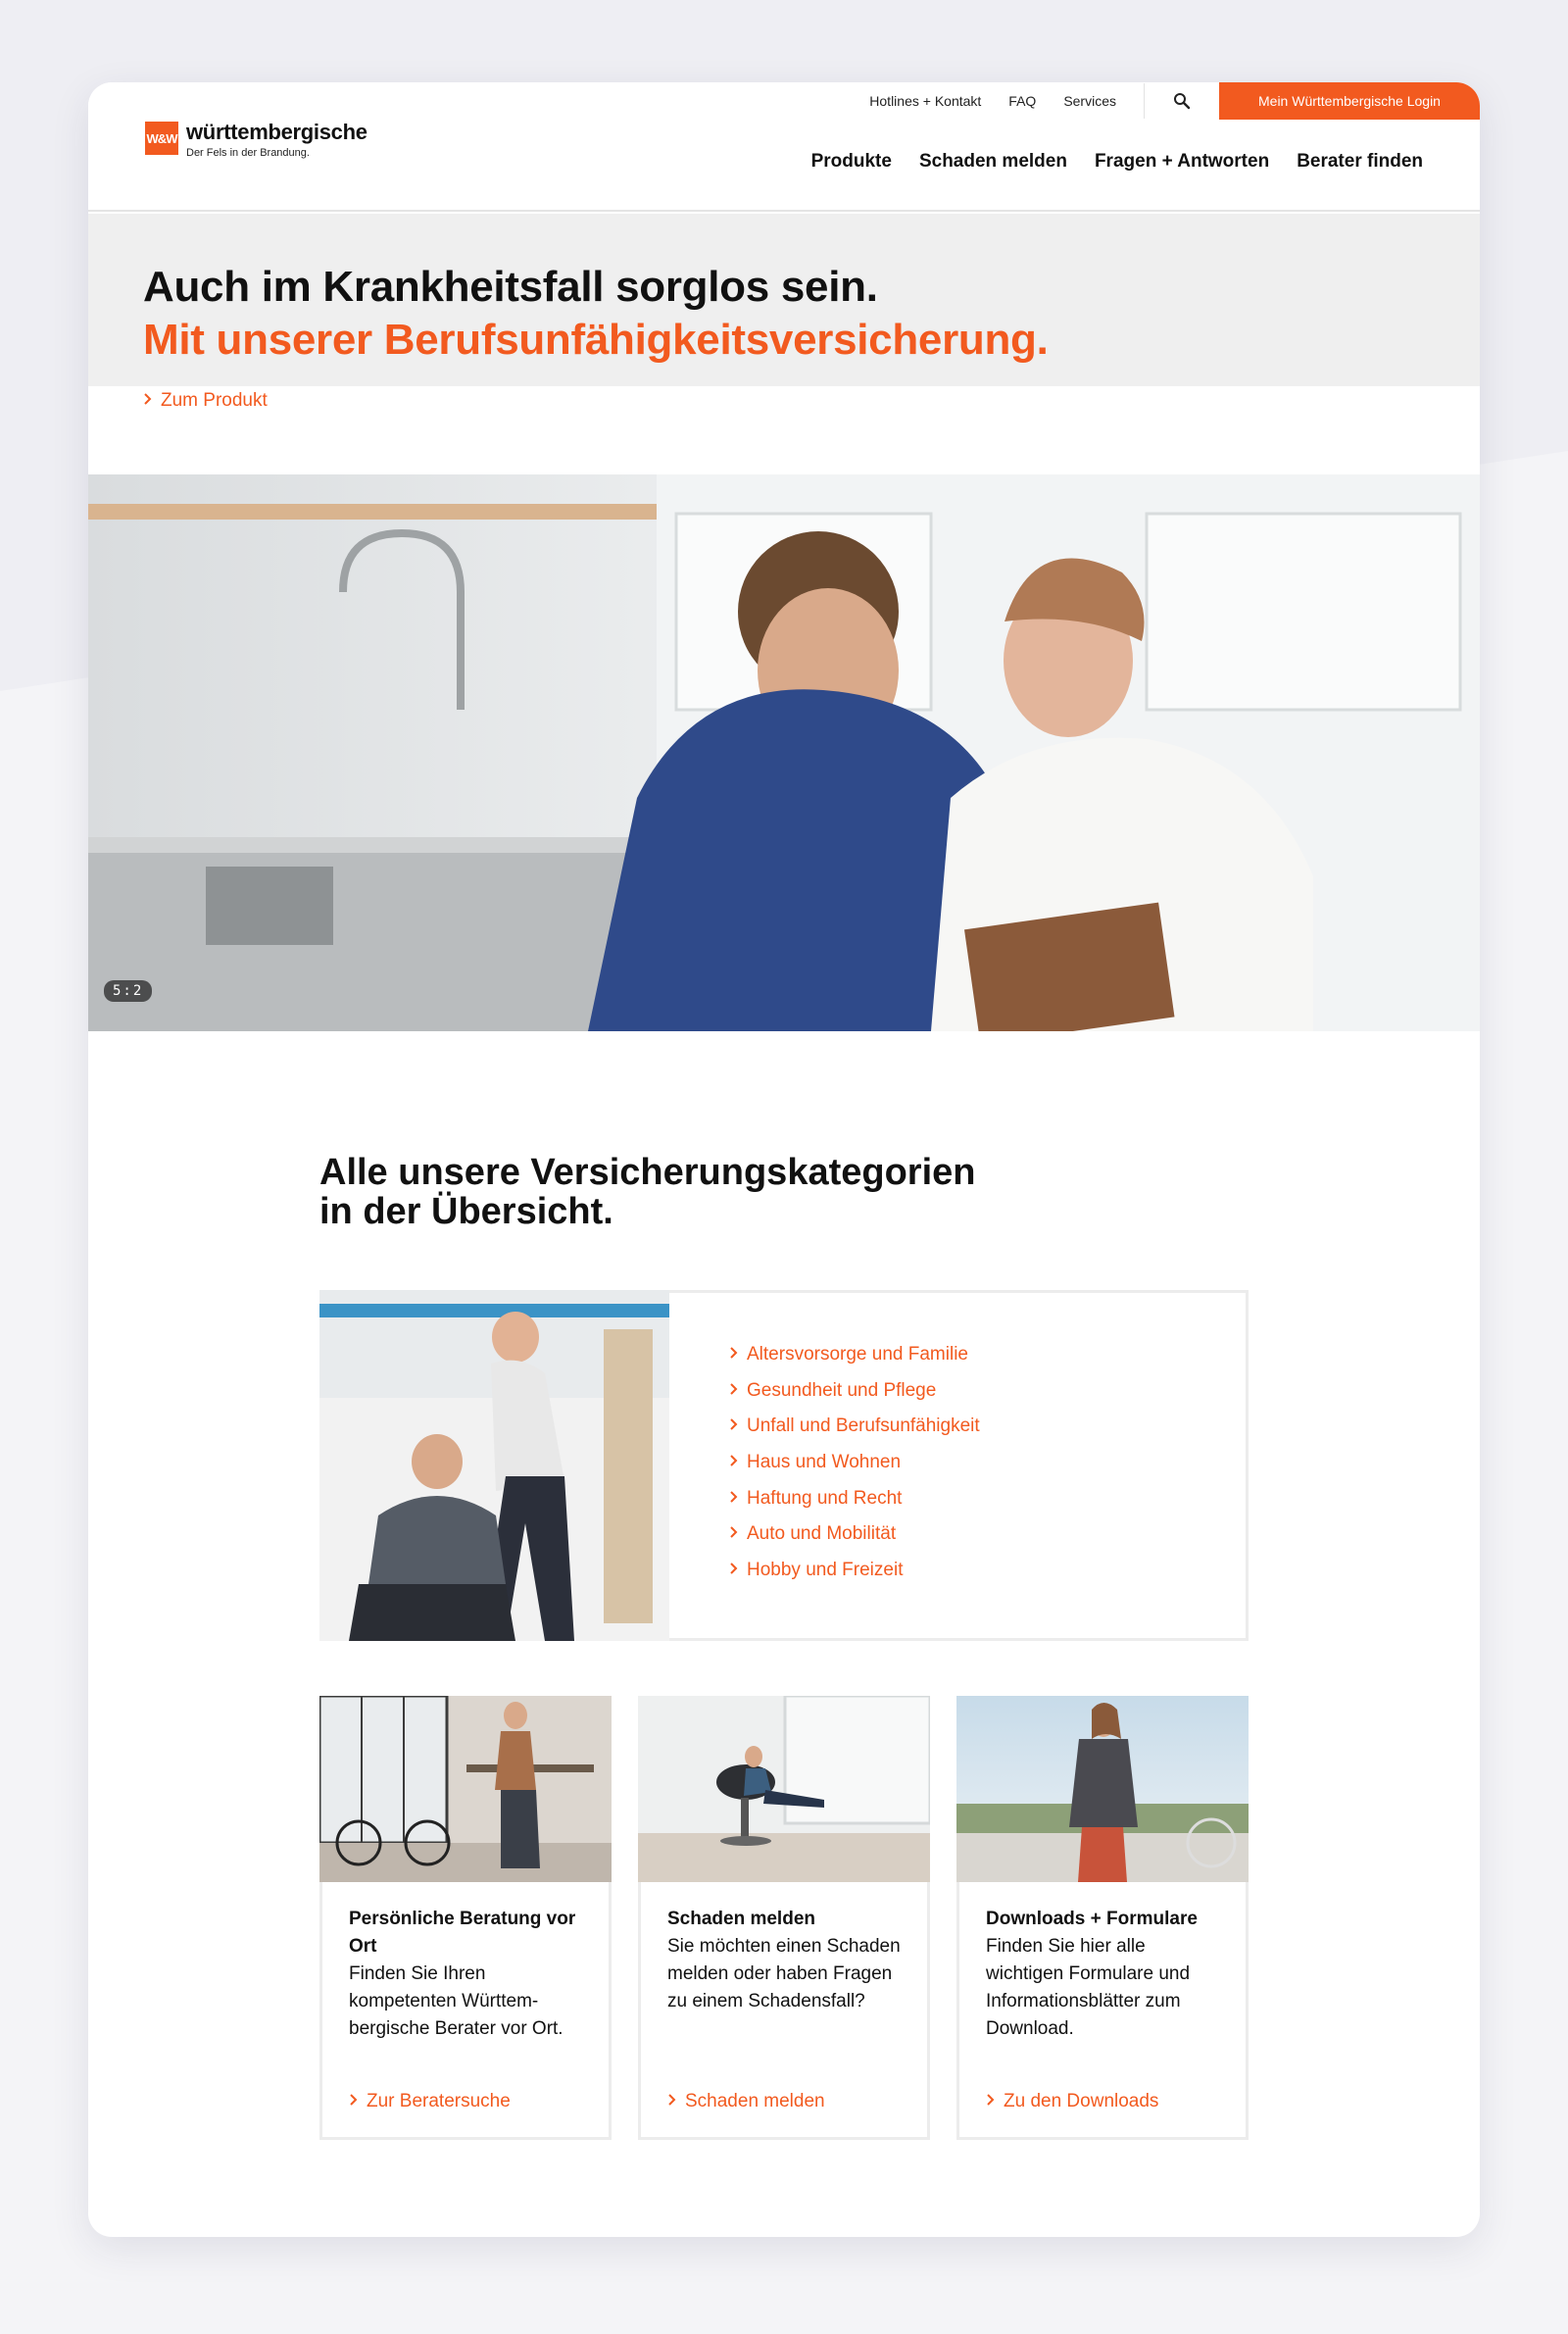 Image resolution: width=1568 pixels, height=2334 pixels. What do you see at coordinates (925, 101) in the screenshot?
I see `hotlines-link: Hotlines + Kontakt` at bounding box center [925, 101].